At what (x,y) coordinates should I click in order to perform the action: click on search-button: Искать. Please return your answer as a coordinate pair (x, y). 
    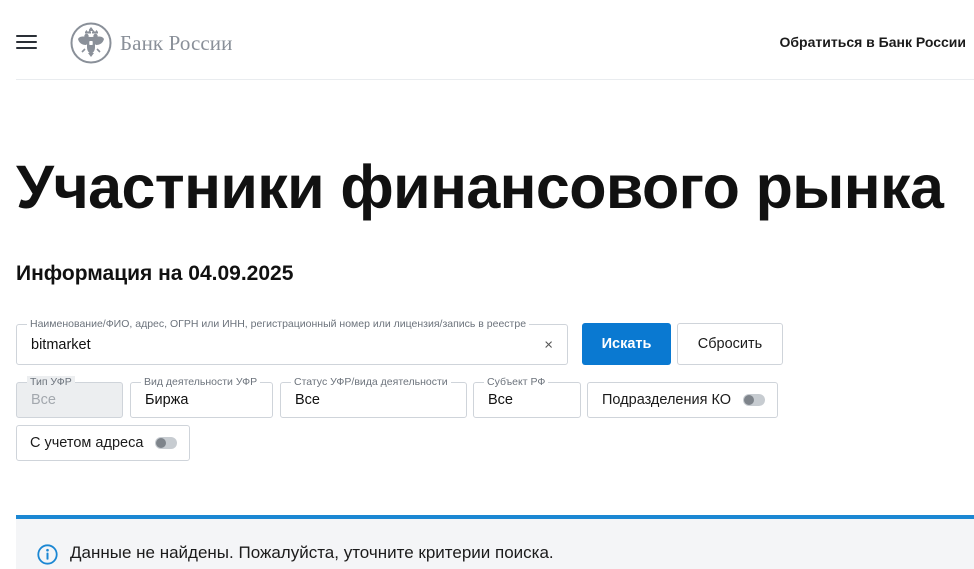
    Looking at the image, I should click on (626, 344).